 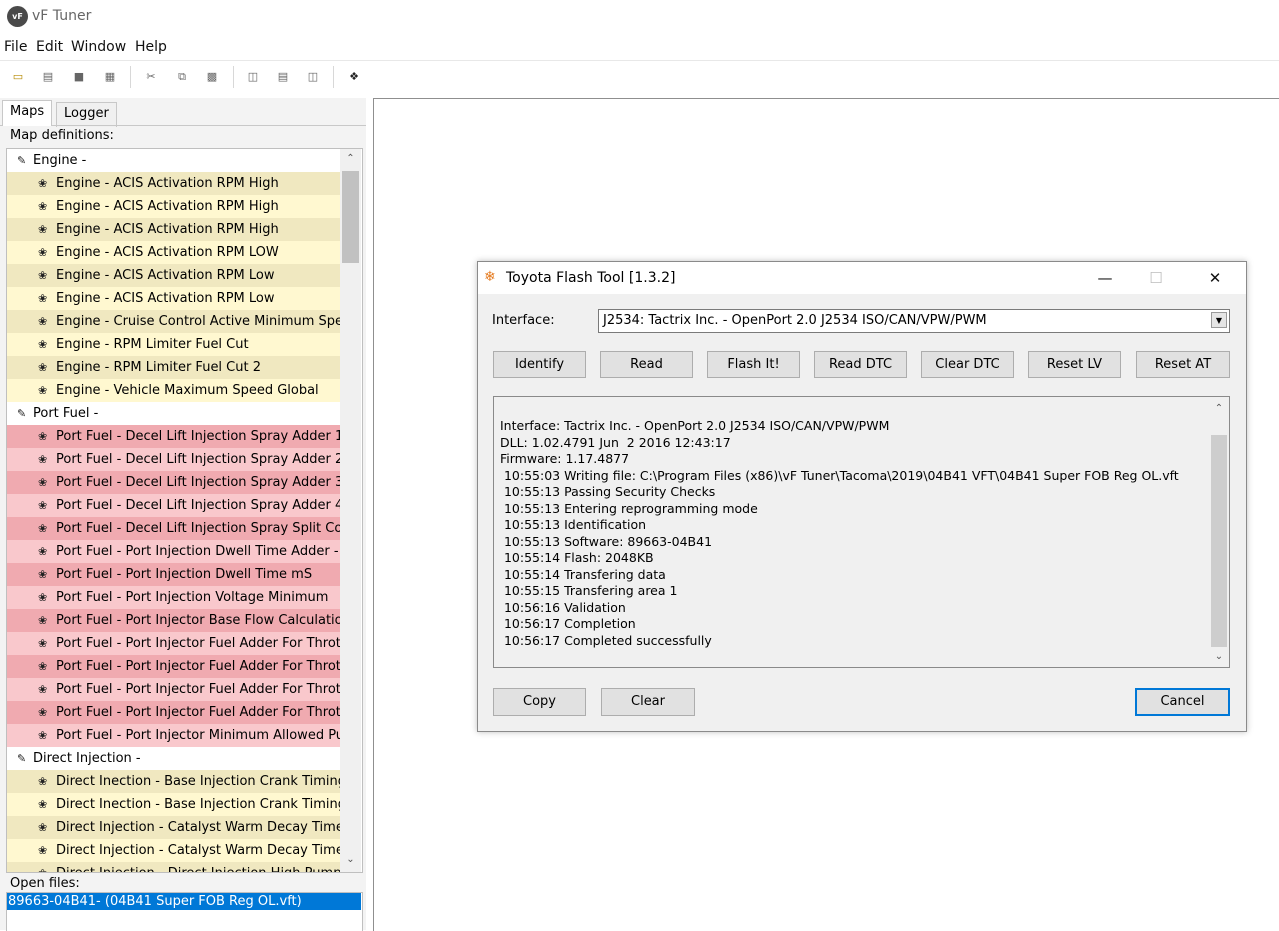 I want to click on read-button: Read, so click(x=646, y=364).